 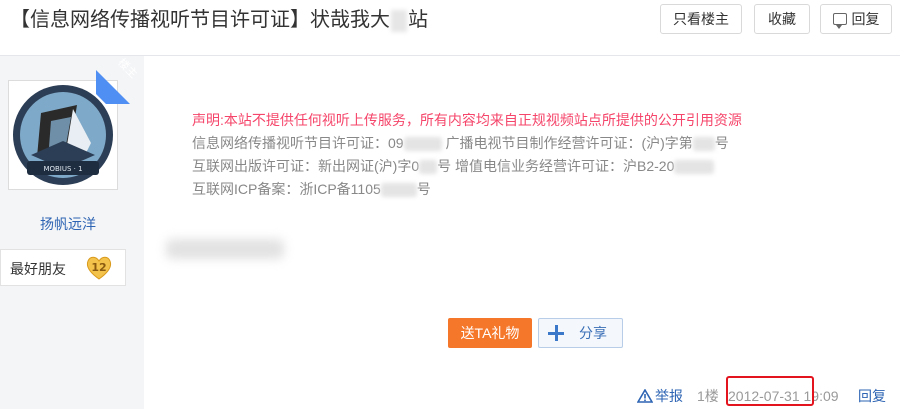 What do you see at coordinates (306, 166) in the screenshot?
I see `notice-line3-a: 互联网出版许可证：新出网证(沪)字0` at bounding box center [306, 166].